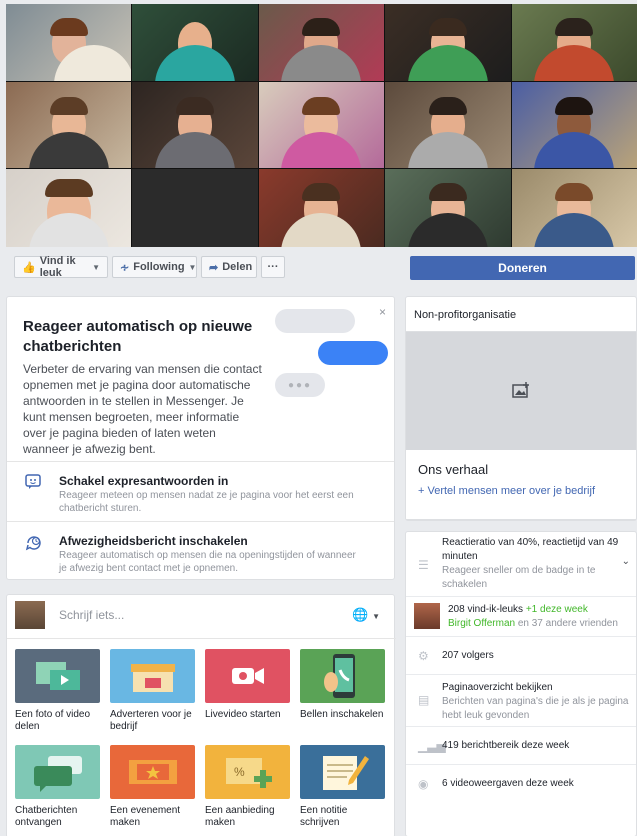 The width and height of the screenshot is (637, 836). Describe the element at coordinates (567, 623) in the screenshot. I see `likes-others: en 37 andere vrienden` at that location.